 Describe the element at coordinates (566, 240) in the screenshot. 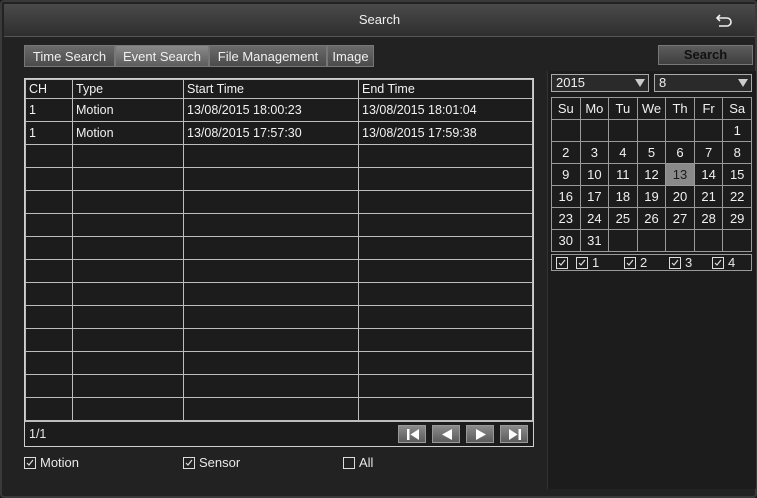

I see `calendar-day: 30` at that location.